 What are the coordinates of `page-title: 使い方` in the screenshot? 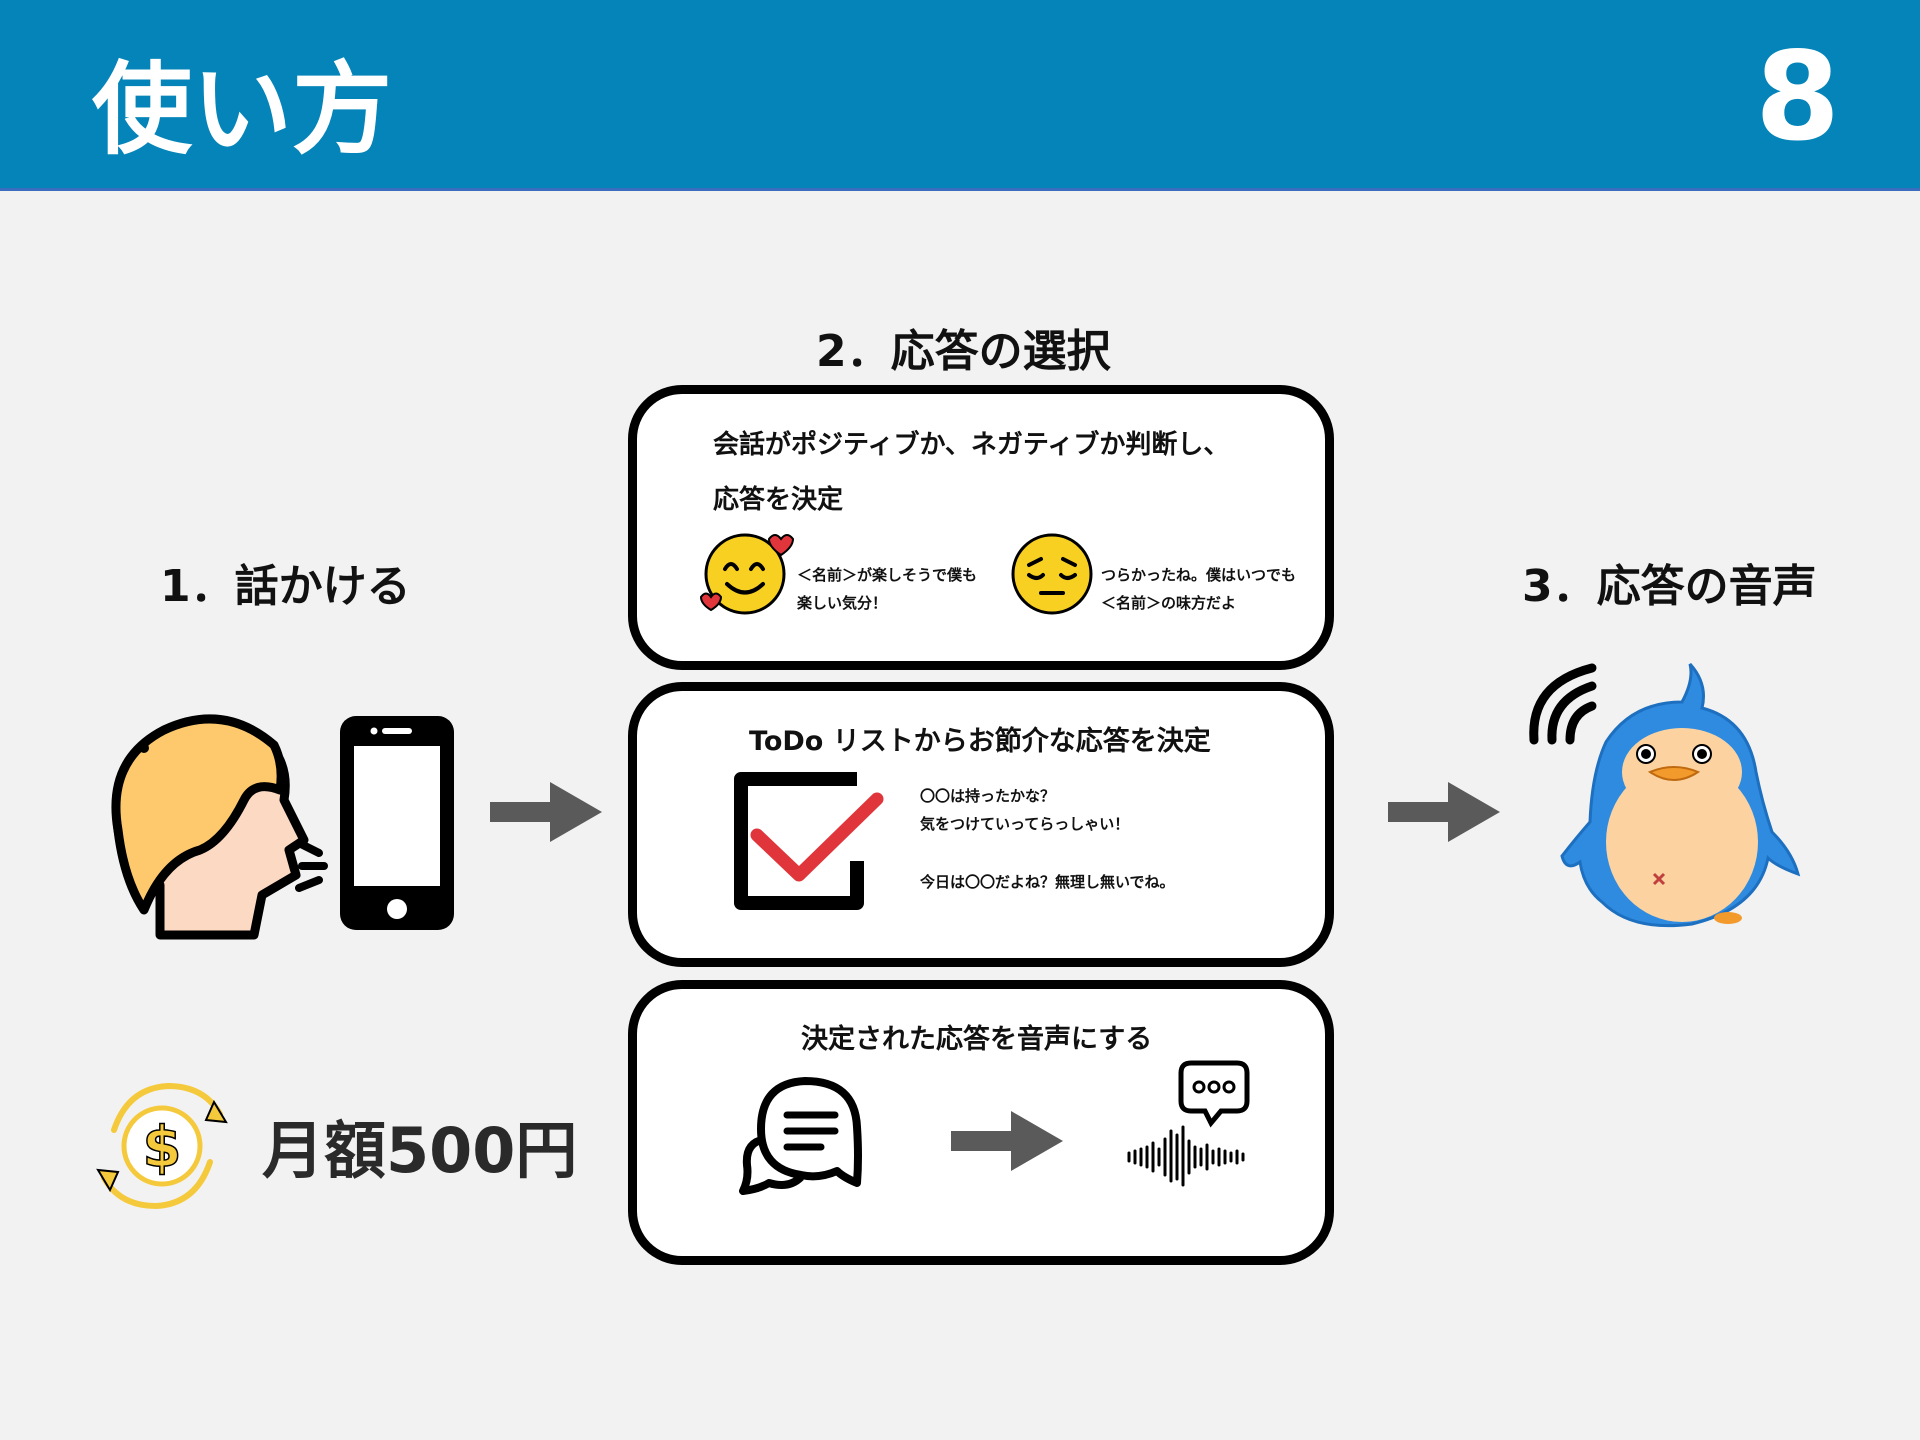 It's located at (242, 109).